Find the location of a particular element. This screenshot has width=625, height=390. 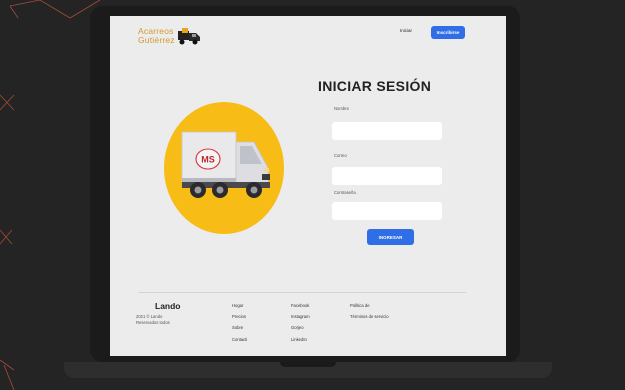

submit-button: INGRESAR is located at coordinates (390, 237).